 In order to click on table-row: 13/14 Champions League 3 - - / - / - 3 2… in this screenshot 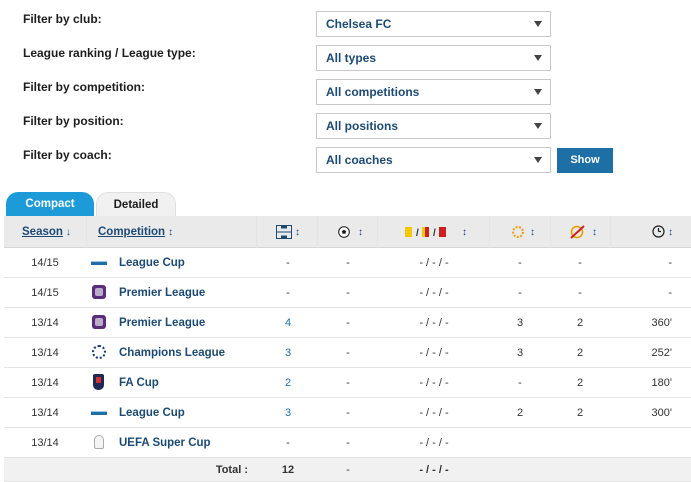, I will do `click(347, 353)`.